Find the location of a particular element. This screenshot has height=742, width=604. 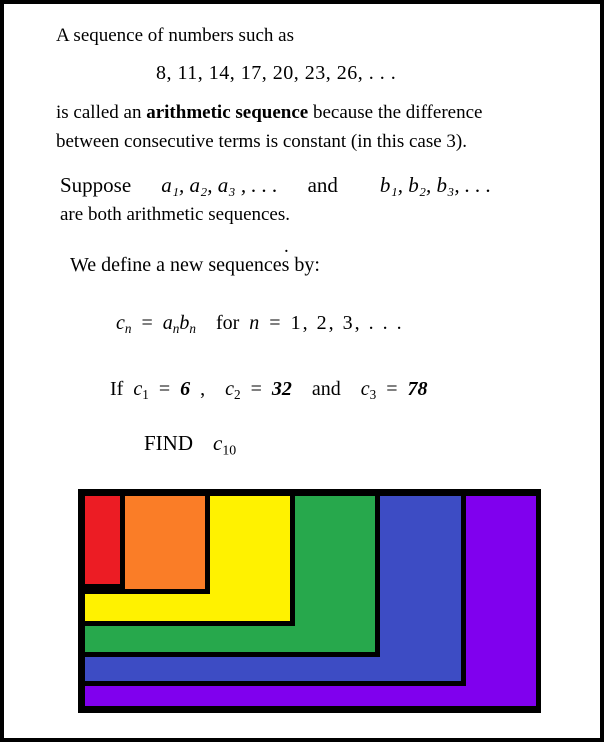

formula-a: a is located at coordinates (167, 323).